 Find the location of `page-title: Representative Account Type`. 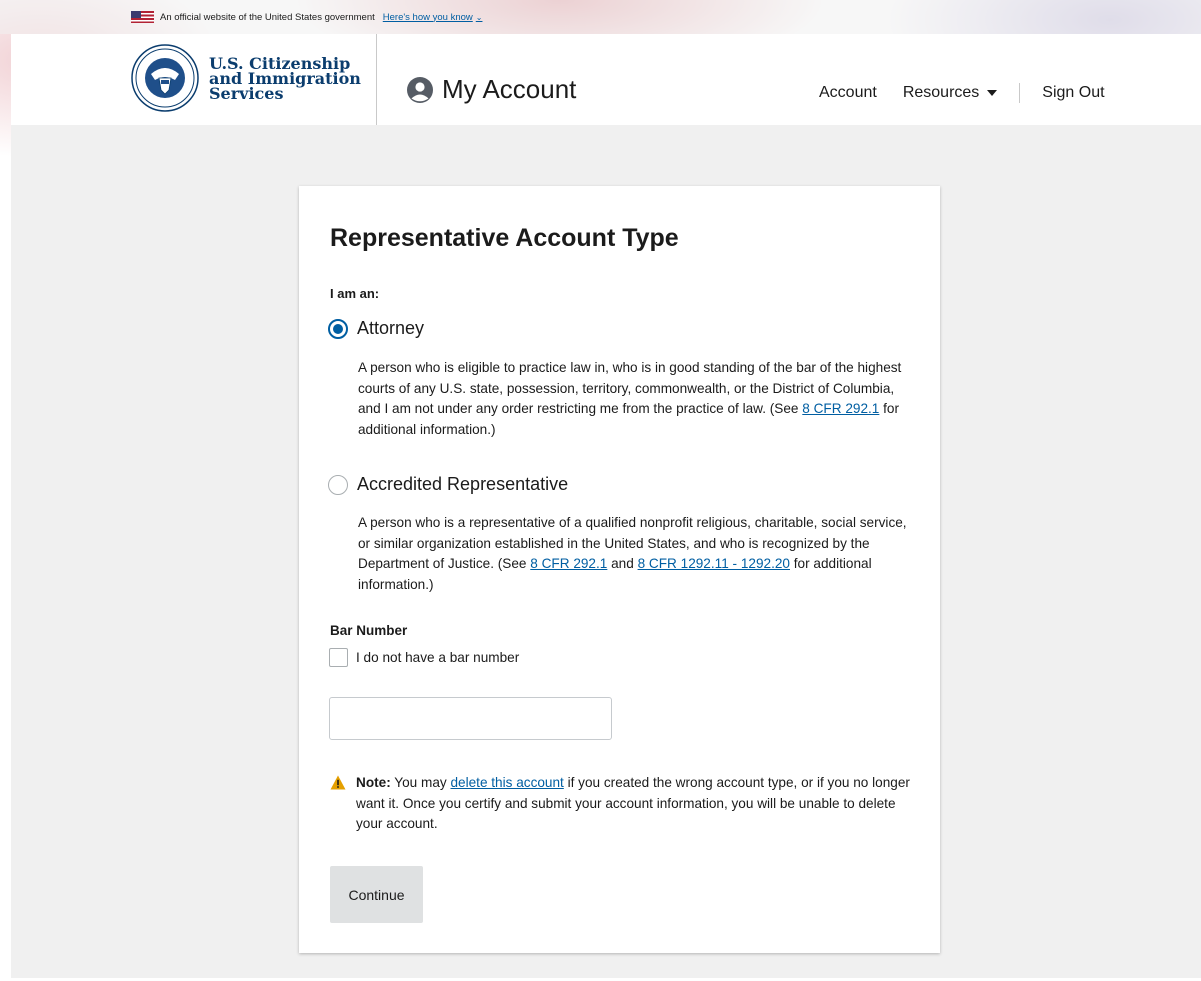

page-title: Representative Account Type is located at coordinates (504, 238).